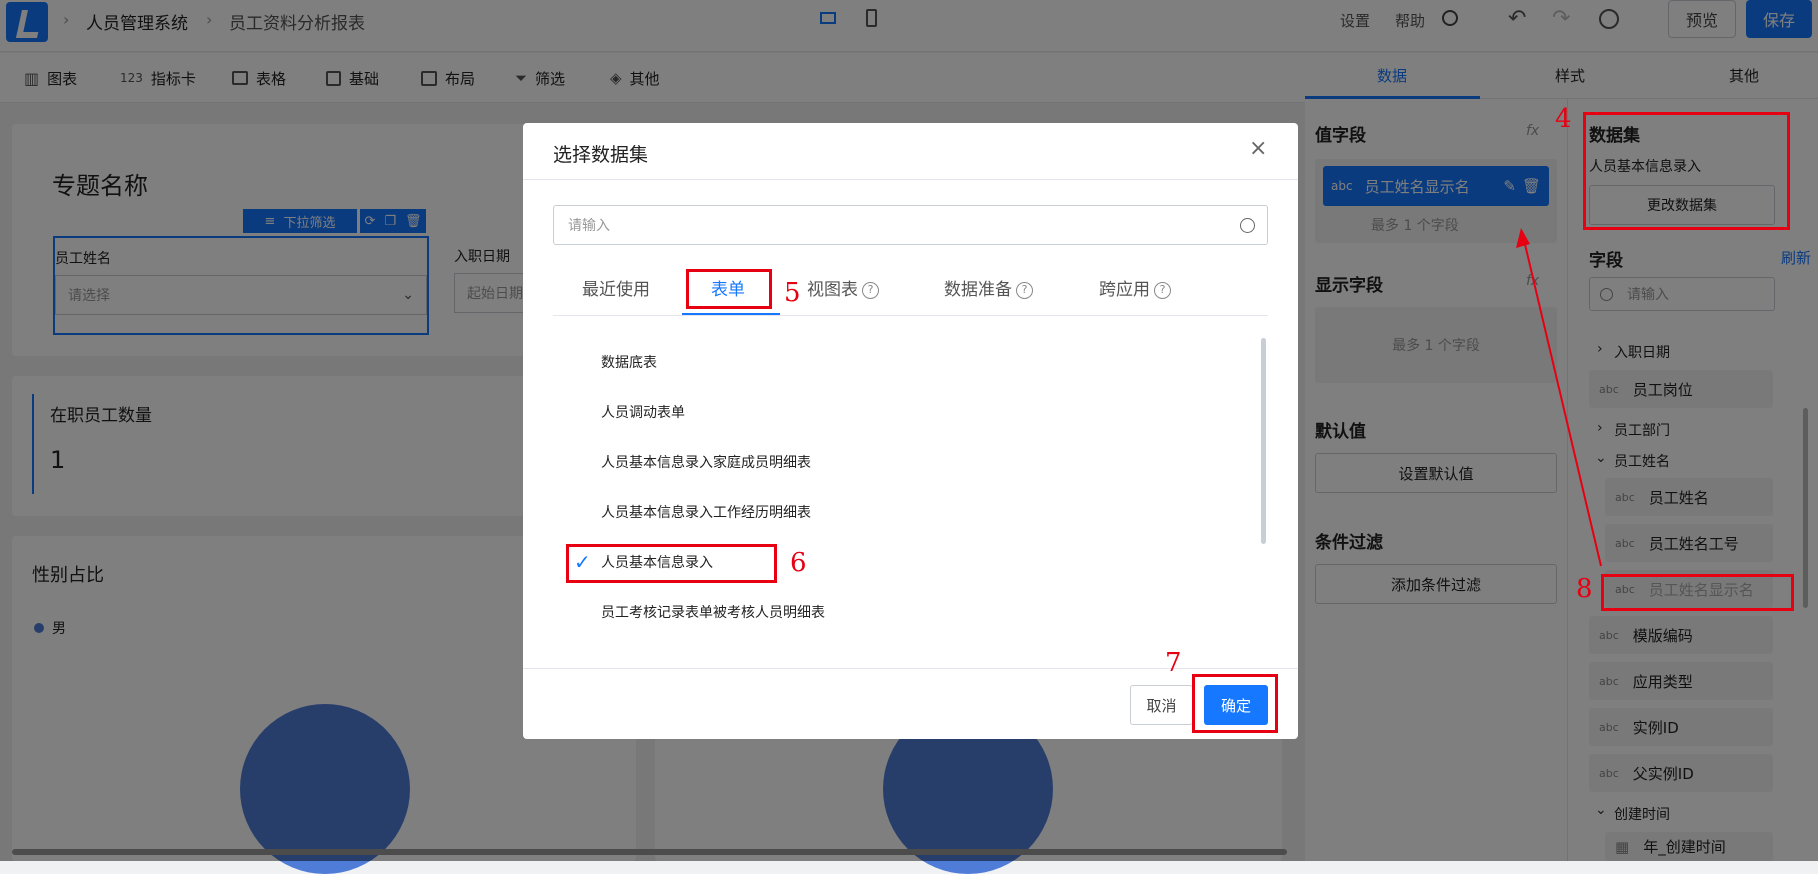  Describe the element at coordinates (1523, 238) in the screenshot. I see `annotation-arrow-head` at that location.